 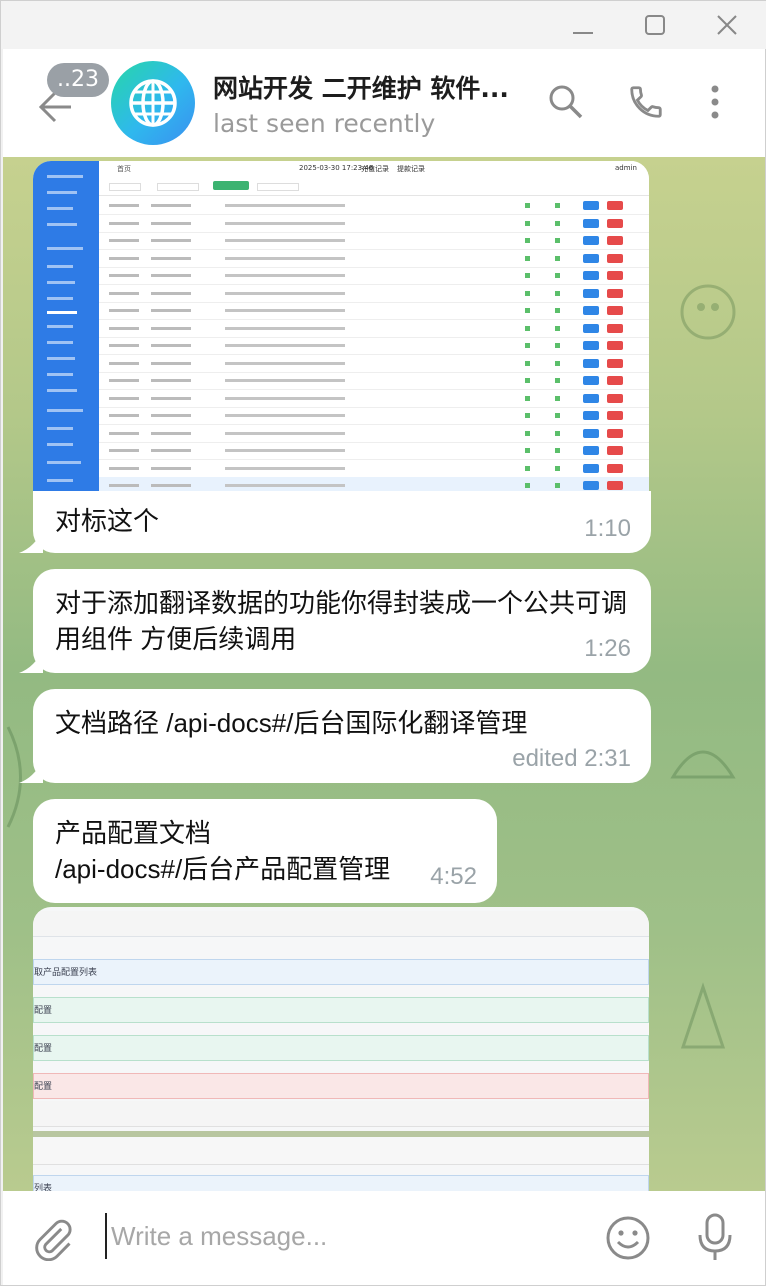 I want to click on attach-button, so click(x=53, y=1241).